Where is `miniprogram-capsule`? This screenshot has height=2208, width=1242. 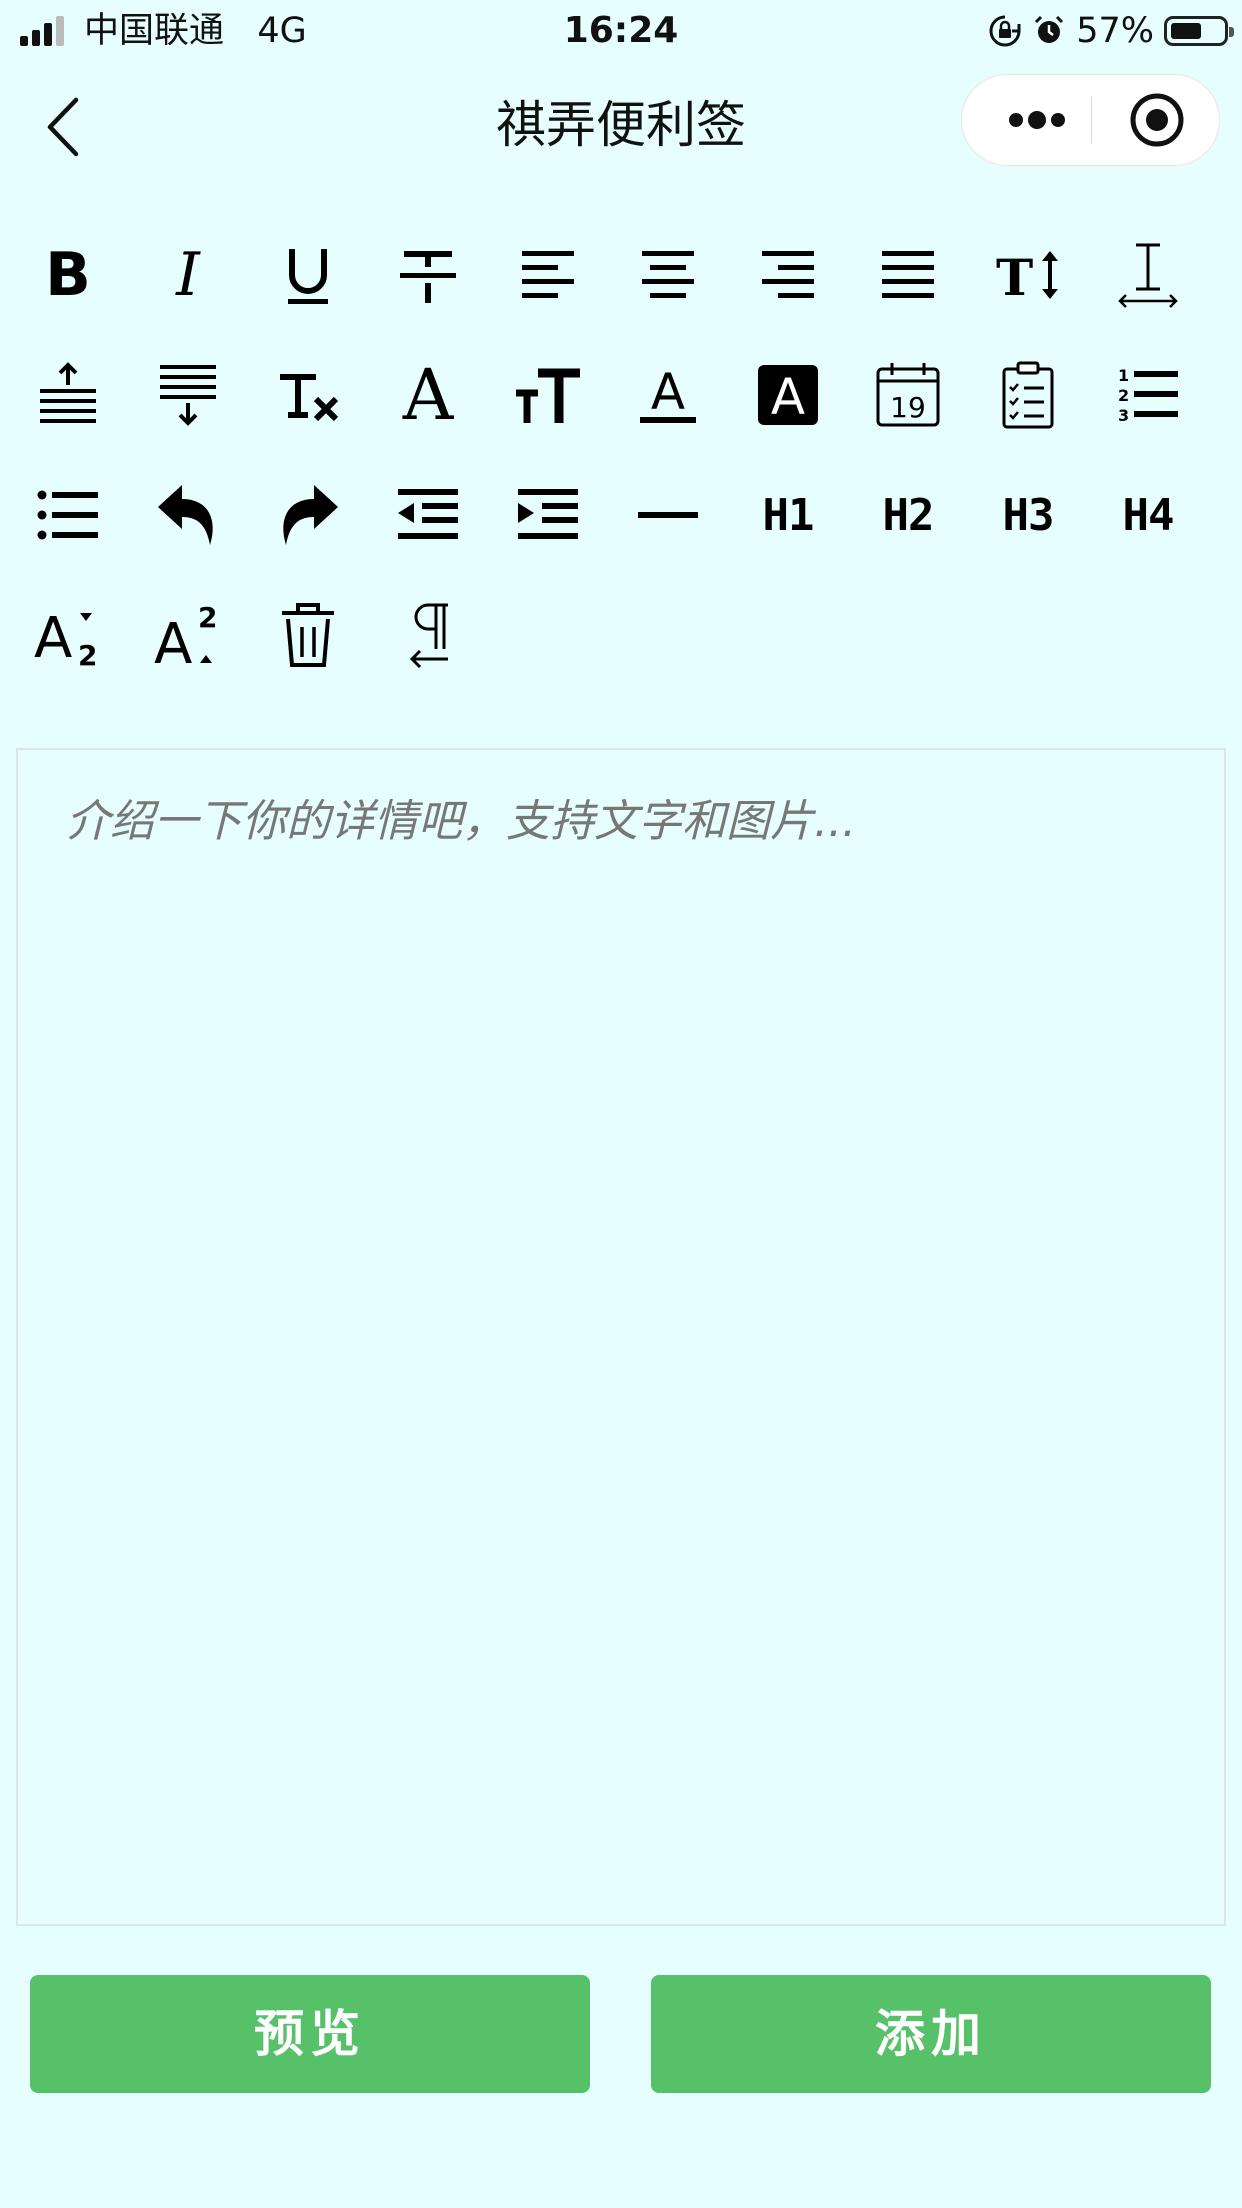
miniprogram-capsule is located at coordinates (1090, 120).